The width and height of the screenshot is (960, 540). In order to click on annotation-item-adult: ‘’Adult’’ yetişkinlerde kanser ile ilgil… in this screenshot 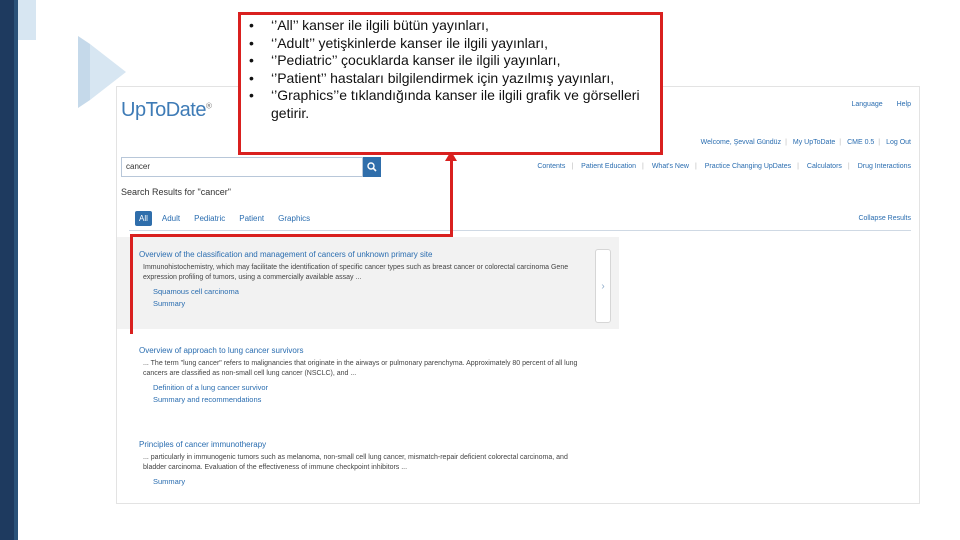, I will do `click(454, 44)`.